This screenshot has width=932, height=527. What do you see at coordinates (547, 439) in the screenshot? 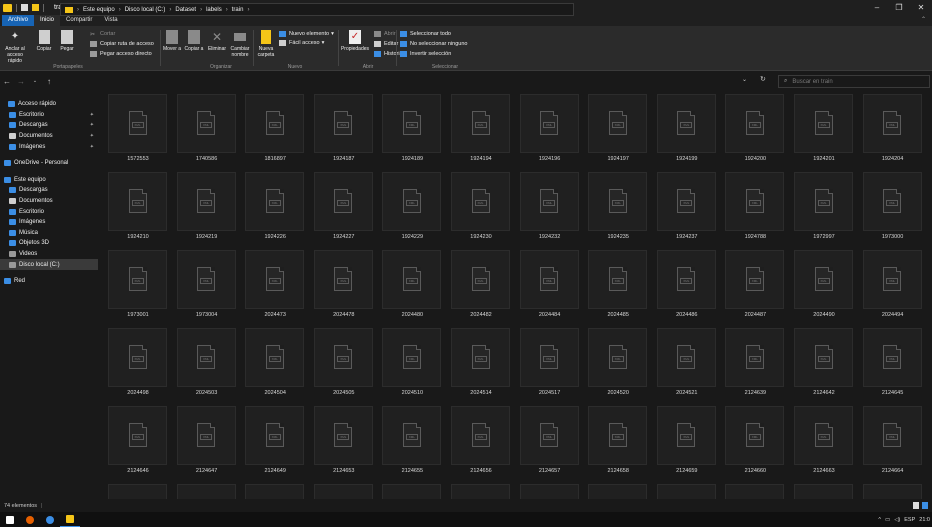
I see `file-item: XML 2124657` at bounding box center [547, 439].